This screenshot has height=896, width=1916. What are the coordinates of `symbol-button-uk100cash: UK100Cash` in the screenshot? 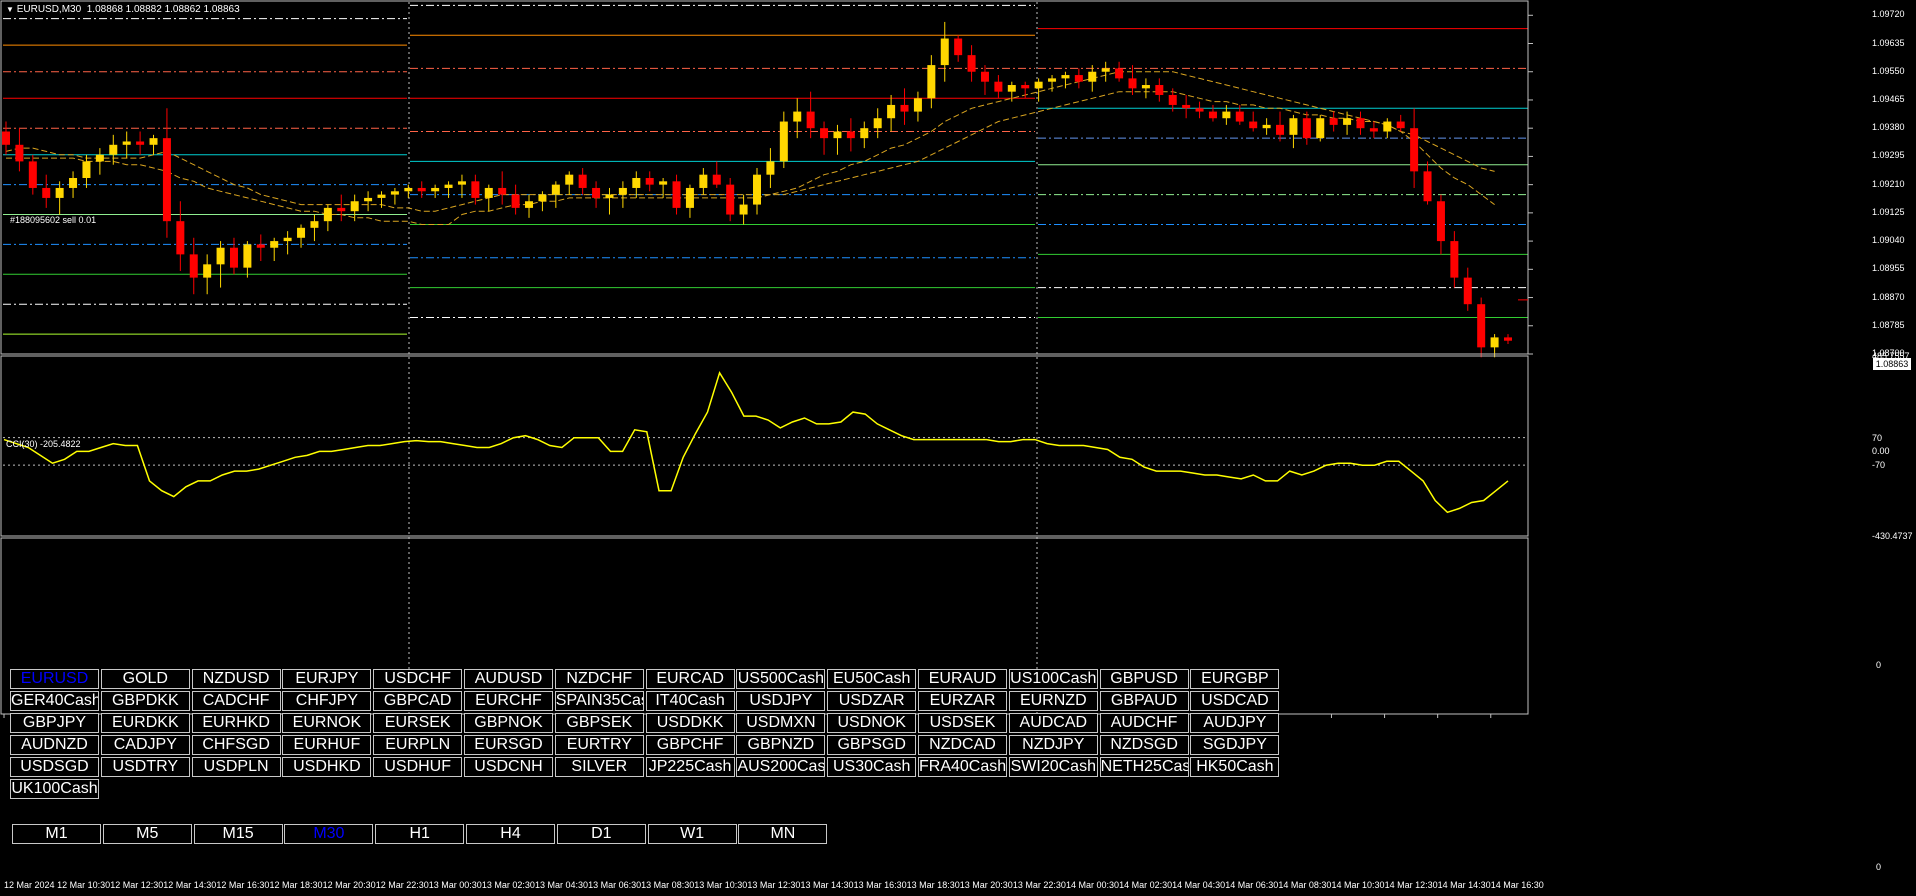 It's located at (54, 789).